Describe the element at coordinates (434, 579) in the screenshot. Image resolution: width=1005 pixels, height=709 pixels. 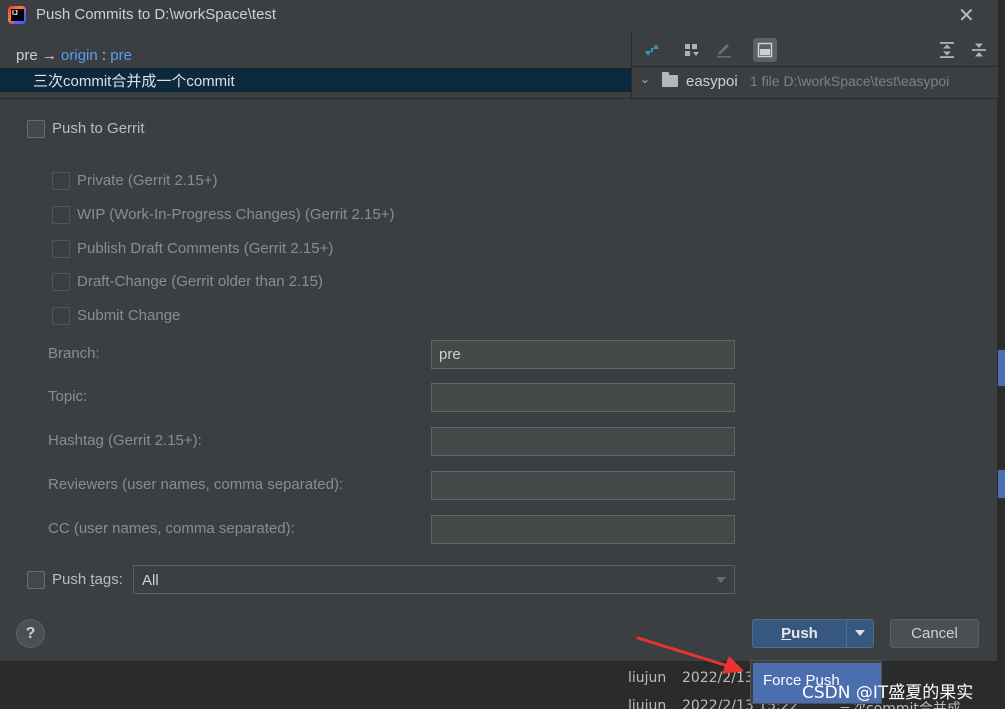
I see `push-tags-select: All` at that location.